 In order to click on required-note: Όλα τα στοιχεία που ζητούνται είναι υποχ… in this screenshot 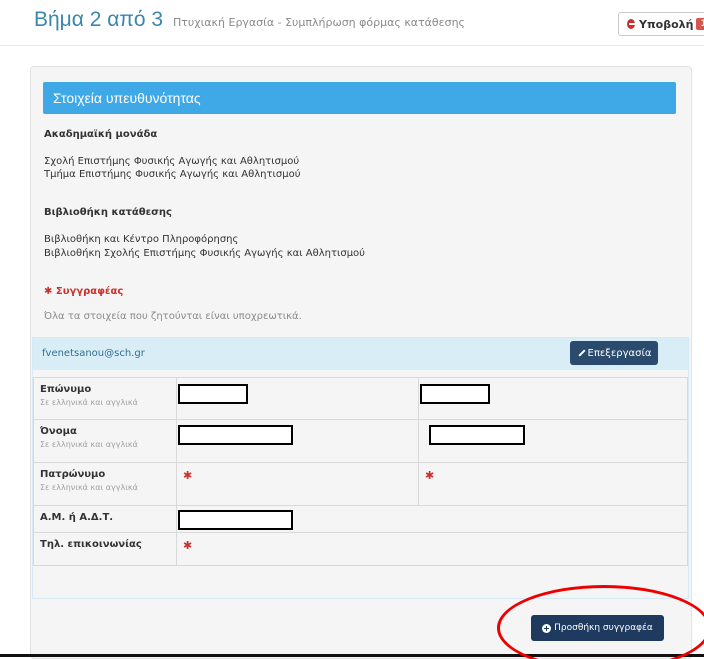, I will do `click(173, 316)`.